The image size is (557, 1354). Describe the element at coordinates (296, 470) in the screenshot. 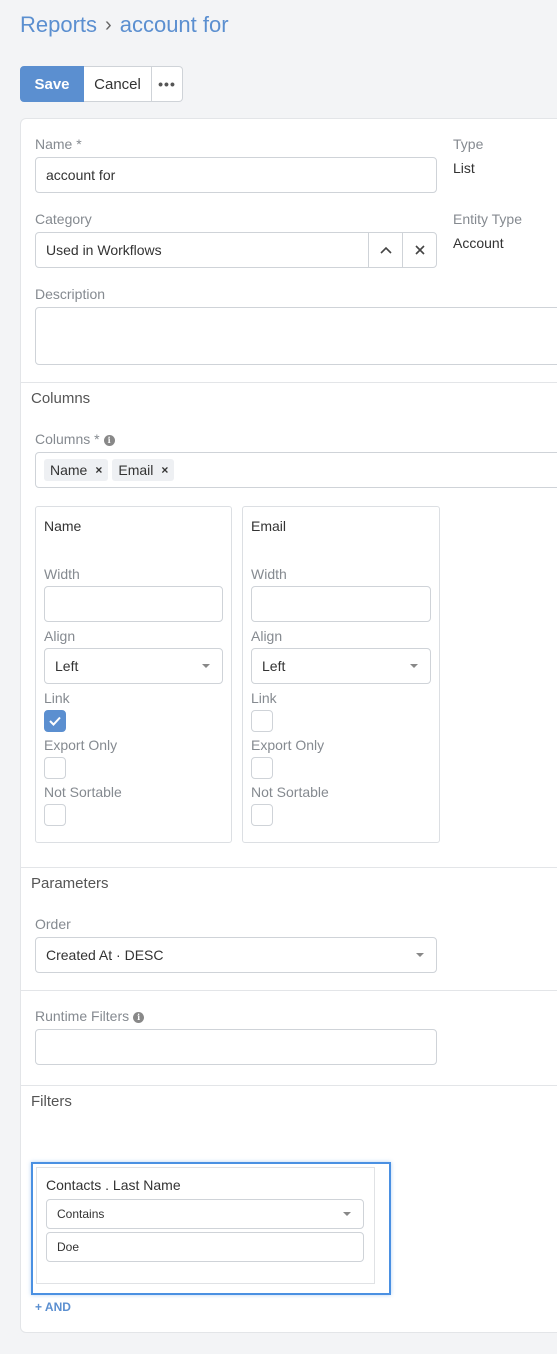

I see `columns-multiselect: Name × Email ×` at that location.